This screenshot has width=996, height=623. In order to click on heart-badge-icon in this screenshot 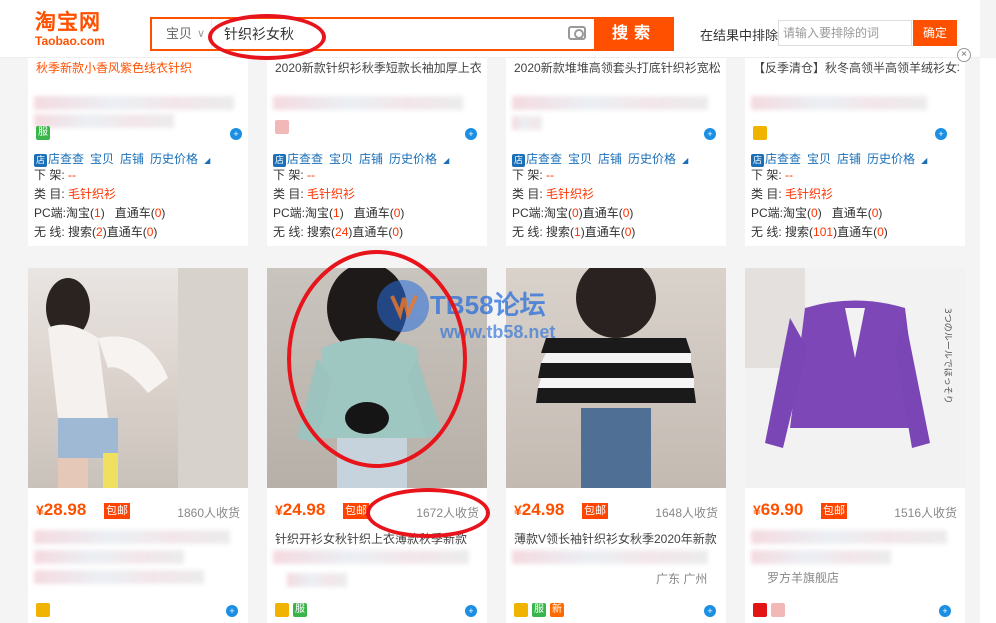, I will do `click(778, 610)`.